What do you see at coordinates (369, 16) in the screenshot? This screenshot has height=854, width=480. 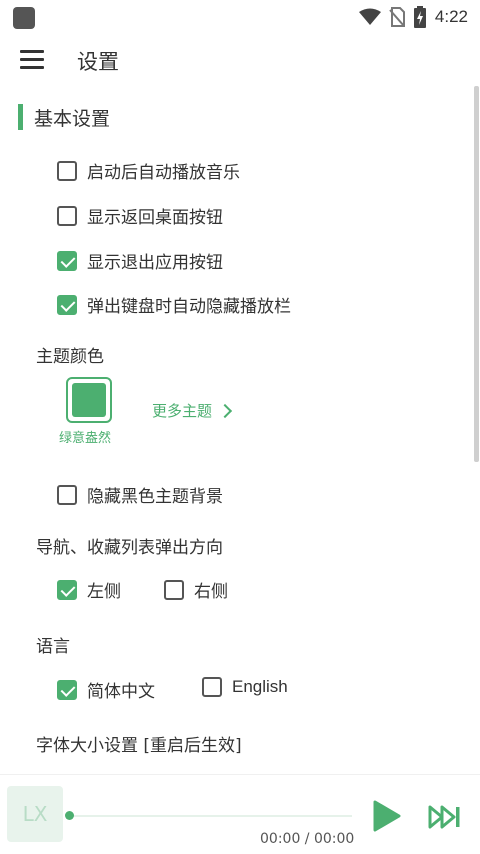 I see `wifi-icon` at bounding box center [369, 16].